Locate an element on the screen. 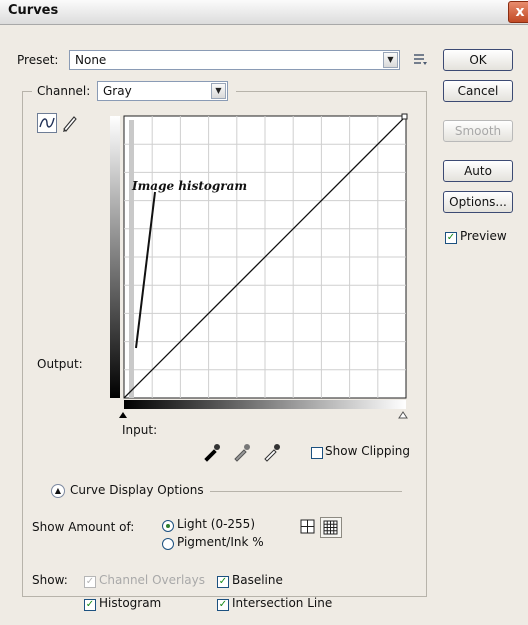 This screenshot has height=625, width=528. channel-label: Channel: is located at coordinates (64, 91).